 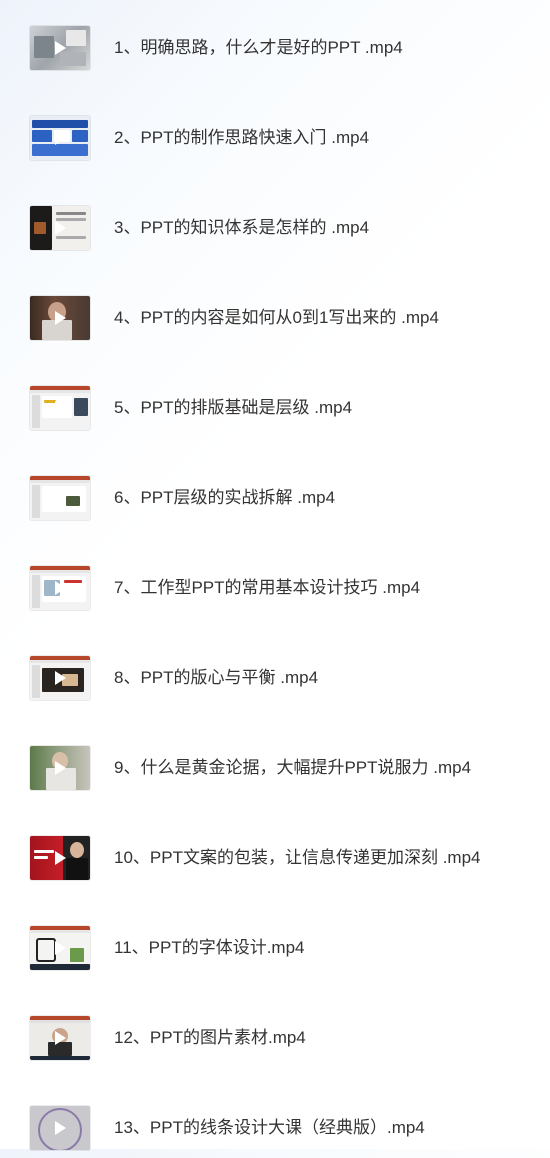 I want to click on video-title: 4、PPT的内容是如何从0到1写出来的 .mp4, so click(x=276, y=318).